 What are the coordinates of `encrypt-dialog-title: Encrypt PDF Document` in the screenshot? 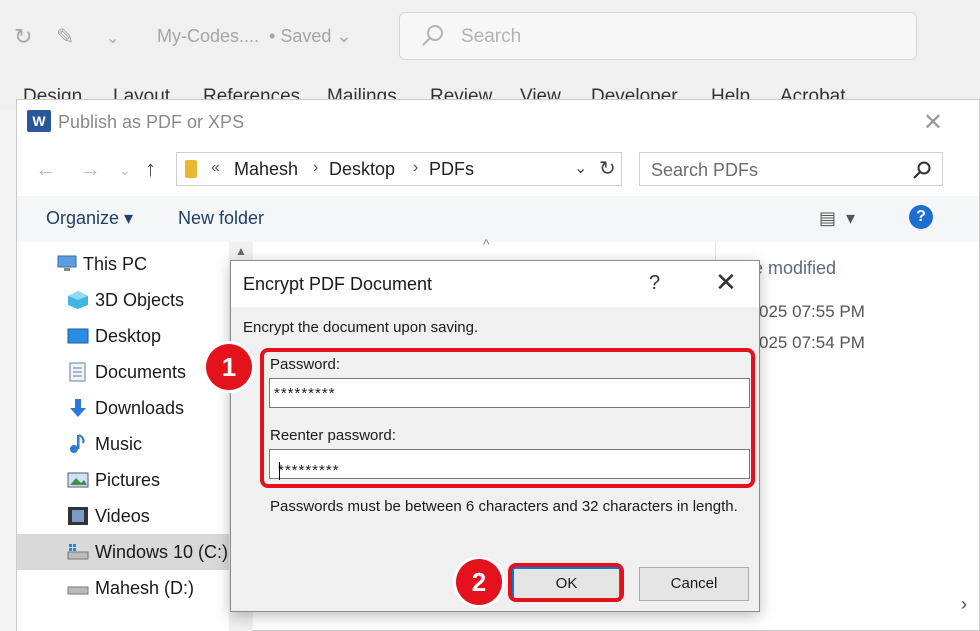 It's located at (338, 284).